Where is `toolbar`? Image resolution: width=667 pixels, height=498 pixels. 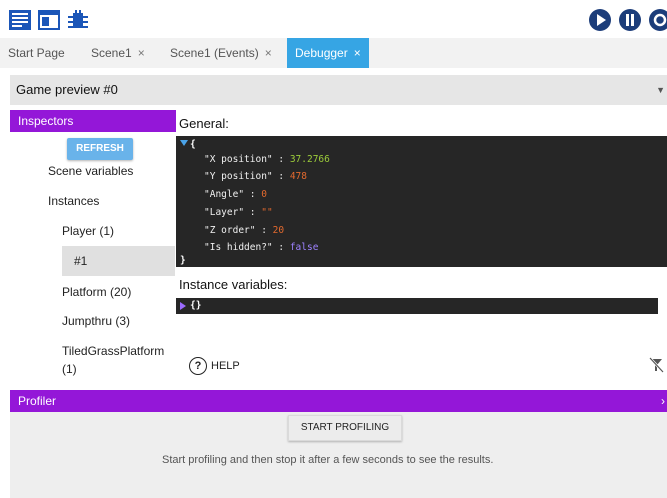 toolbar is located at coordinates (333, 19).